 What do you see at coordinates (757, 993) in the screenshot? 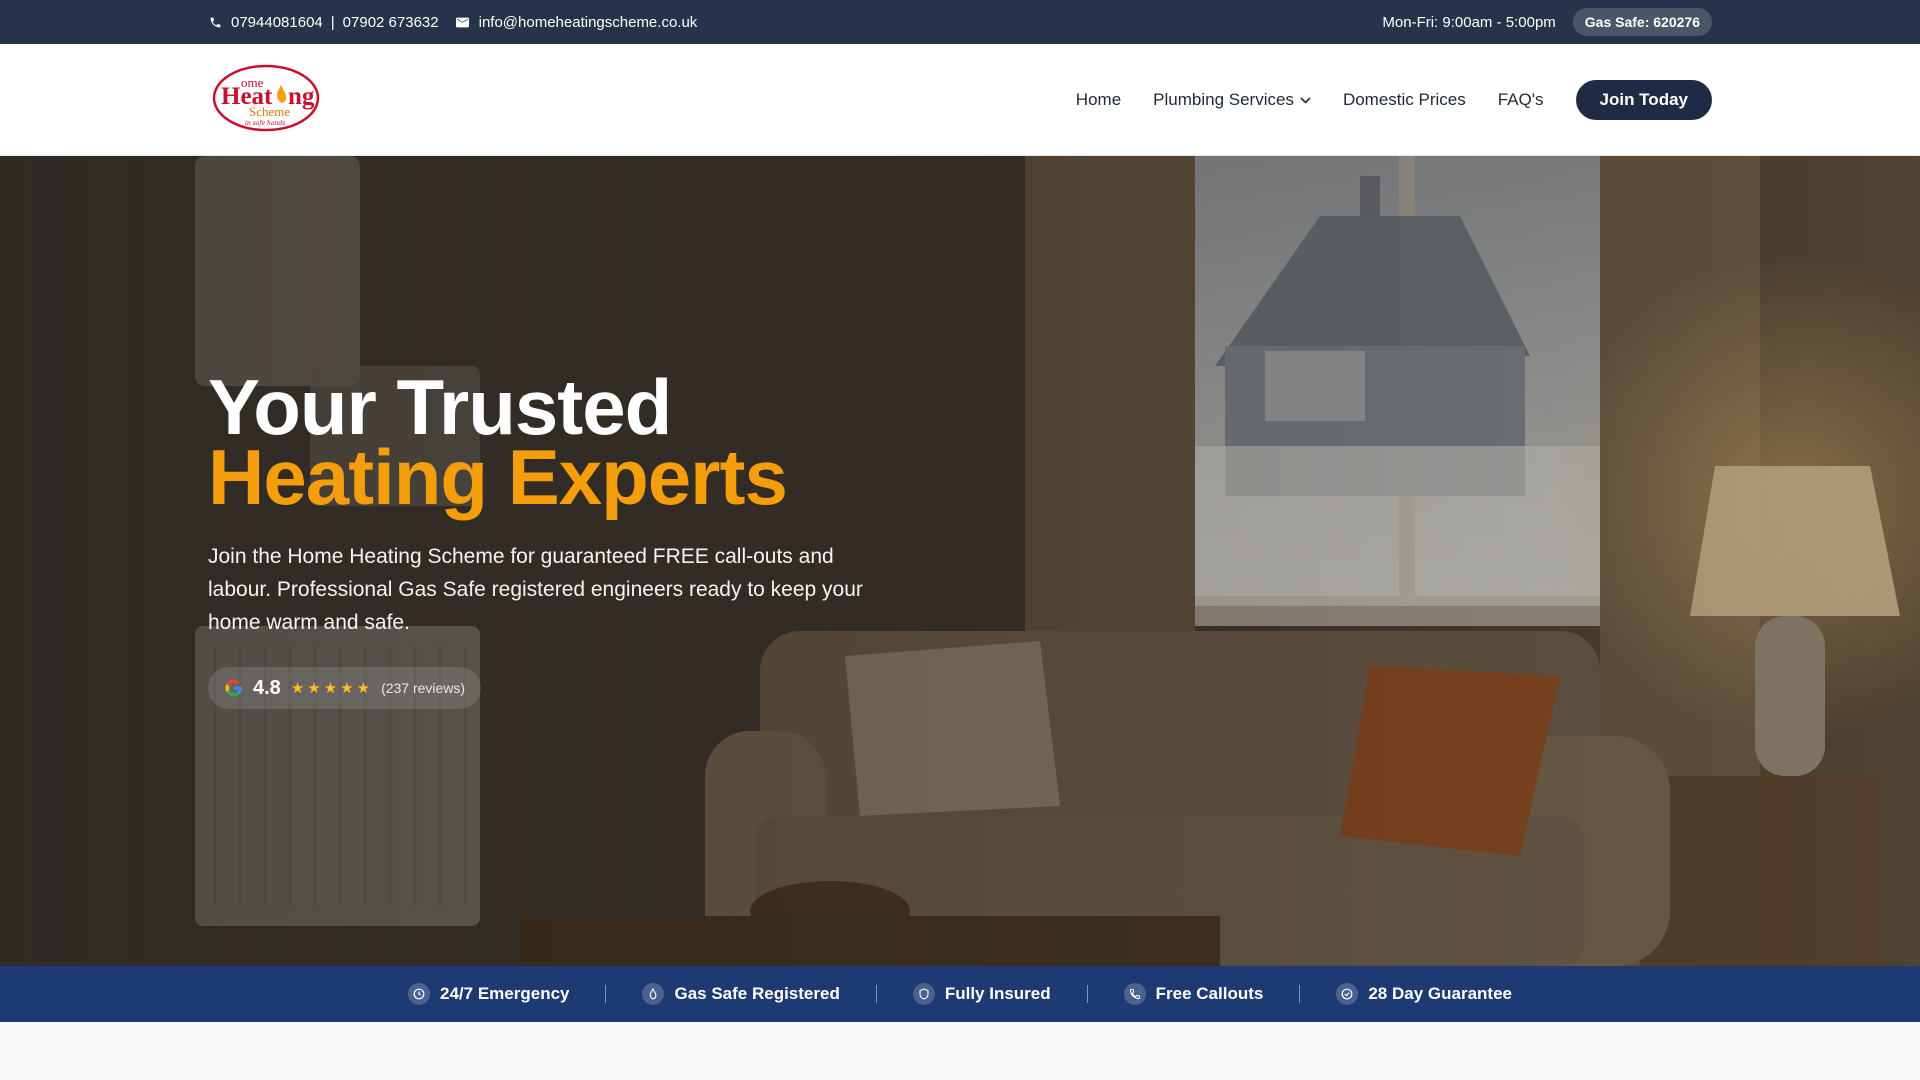
I see `feature-gas-safe-label: Gas Safe Registered` at bounding box center [757, 993].